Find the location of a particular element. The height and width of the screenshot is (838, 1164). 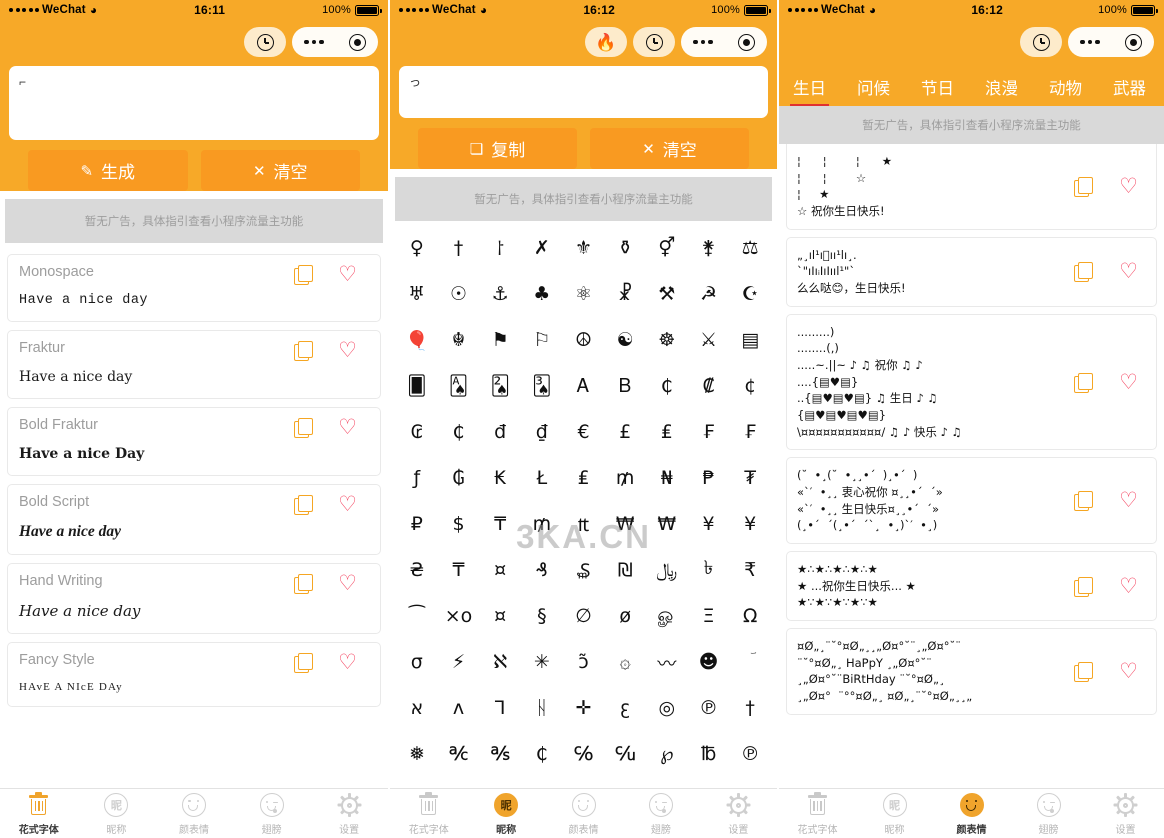

more-icon is located at coordinates (314, 42).